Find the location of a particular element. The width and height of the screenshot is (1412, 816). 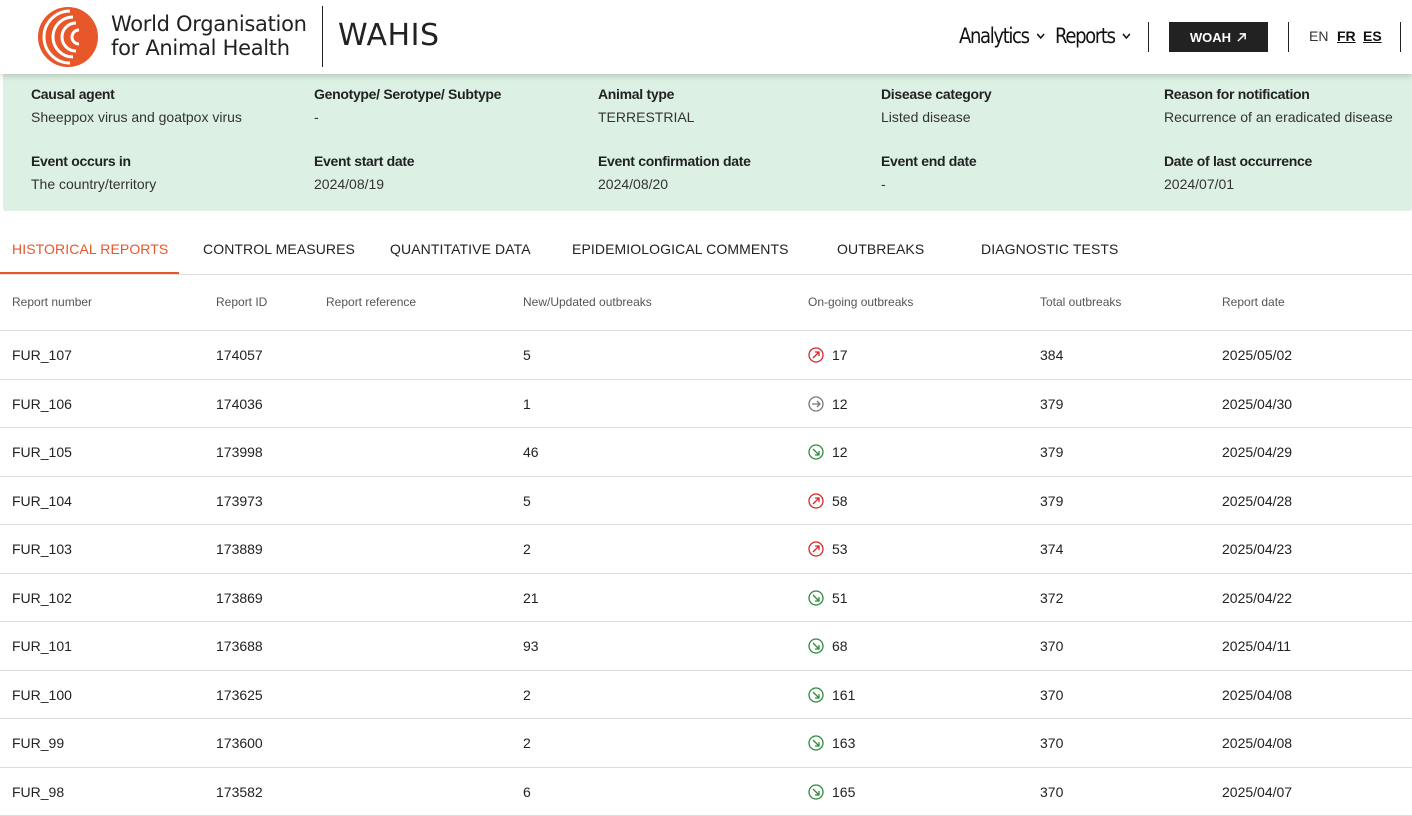

genotype-label: Genotype/ Serotype/ Subtype is located at coordinates (407, 94).